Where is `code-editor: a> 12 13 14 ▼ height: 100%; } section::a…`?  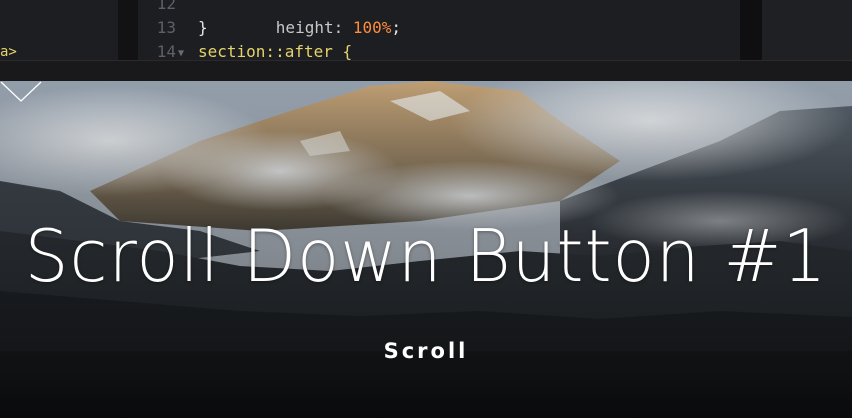 code-editor: a> 12 13 14 ▼ height: 100%; } section::a… is located at coordinates (426, 30).